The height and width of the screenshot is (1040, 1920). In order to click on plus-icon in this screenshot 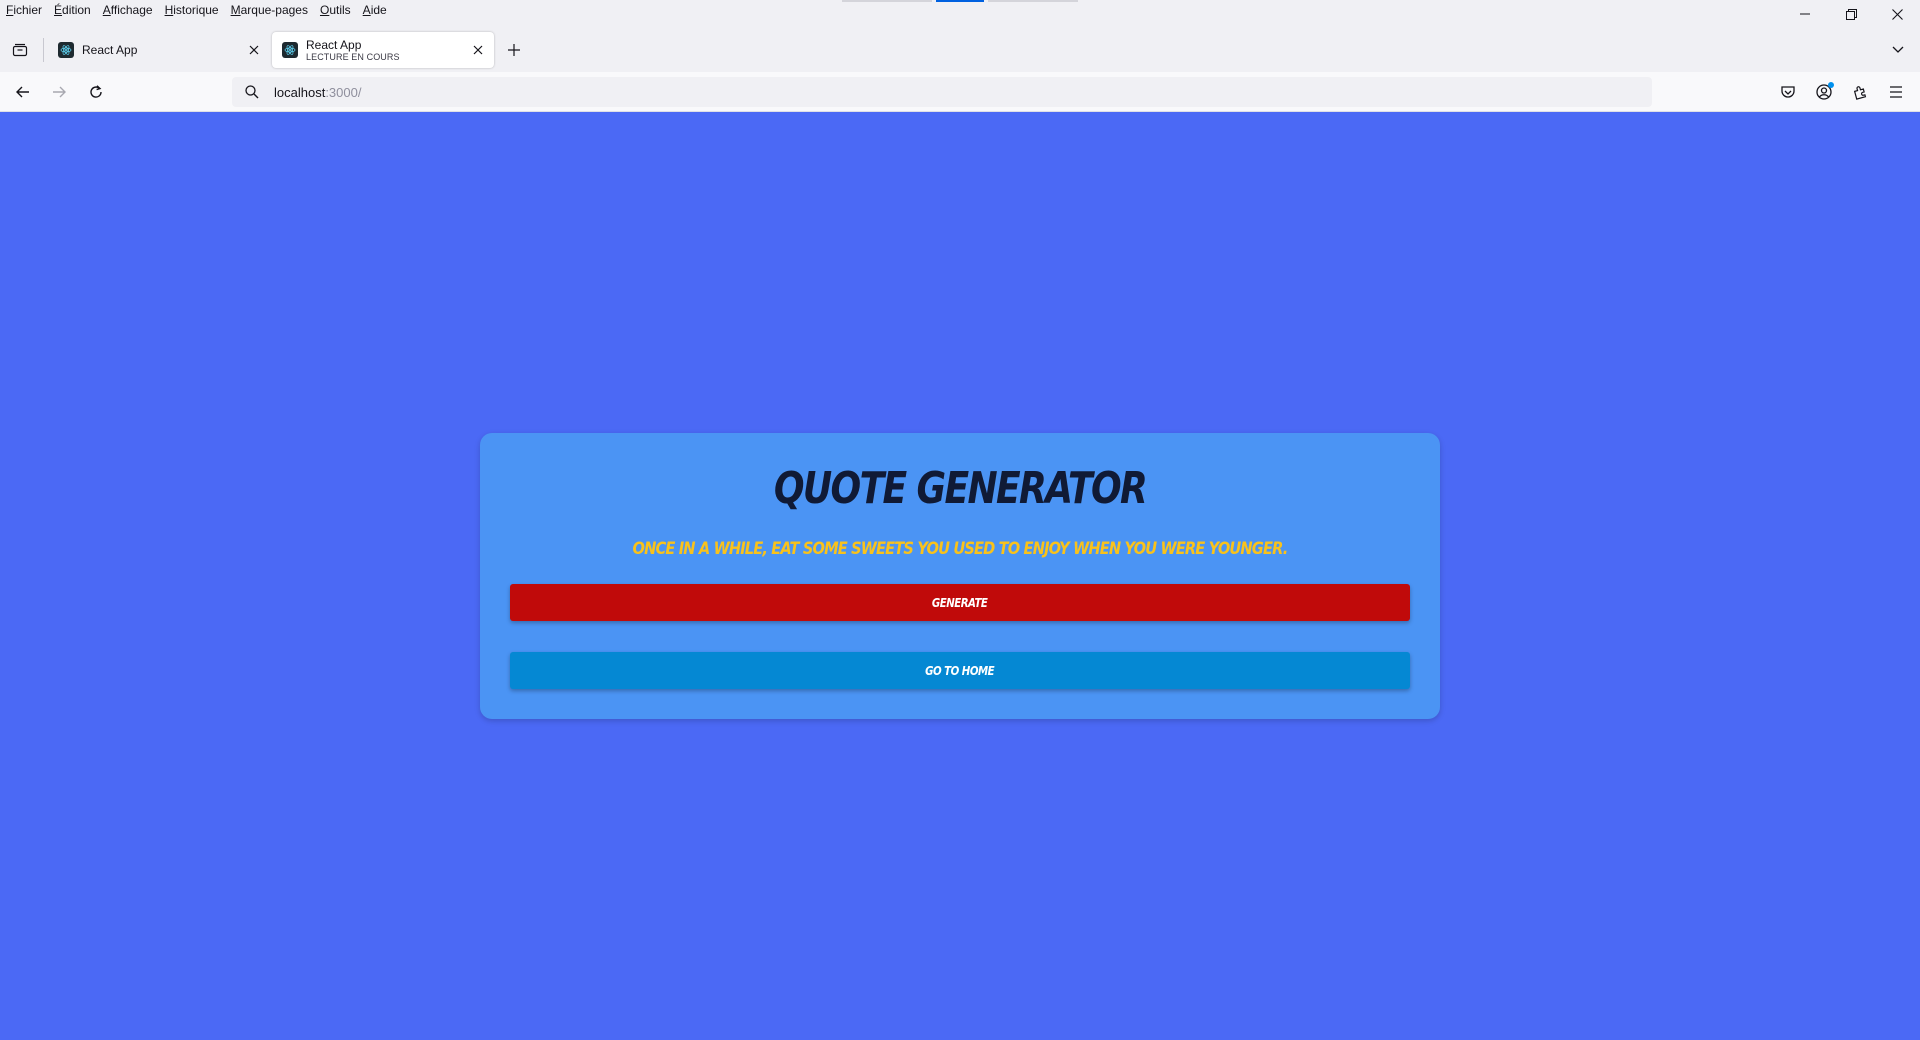, I will do `click(514, 50)`.